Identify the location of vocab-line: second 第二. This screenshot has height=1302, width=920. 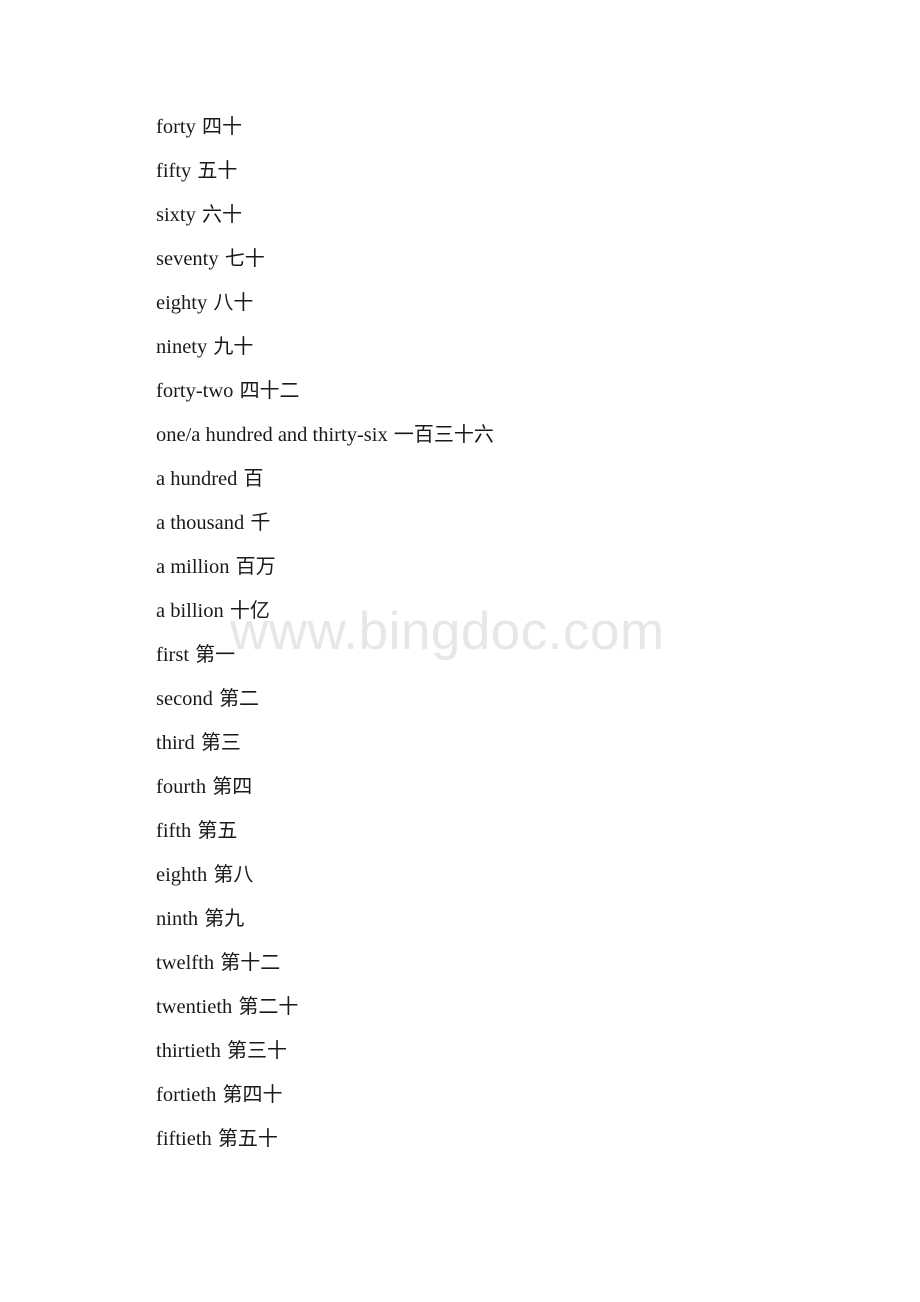
(506, 698).